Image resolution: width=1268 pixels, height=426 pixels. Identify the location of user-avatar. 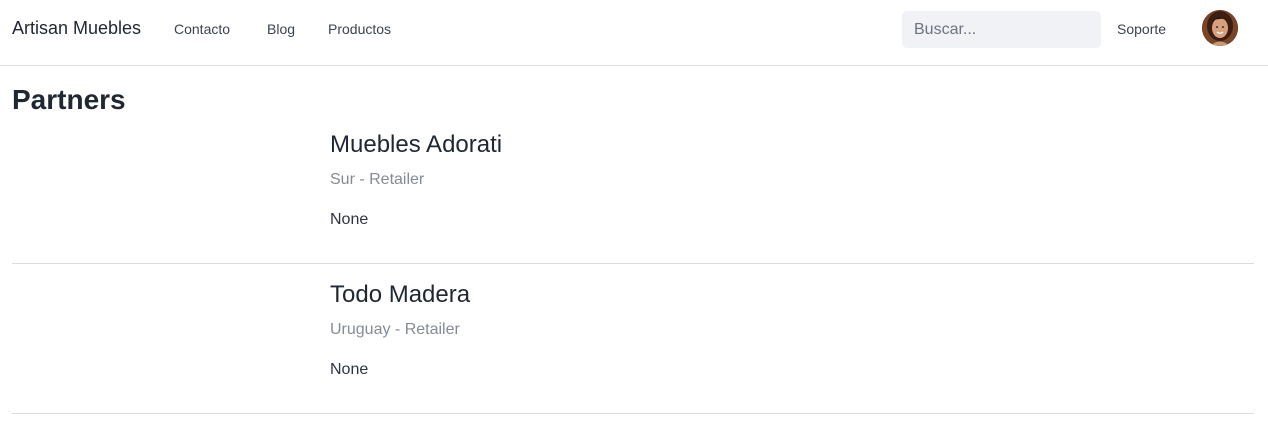
(1220, 28).